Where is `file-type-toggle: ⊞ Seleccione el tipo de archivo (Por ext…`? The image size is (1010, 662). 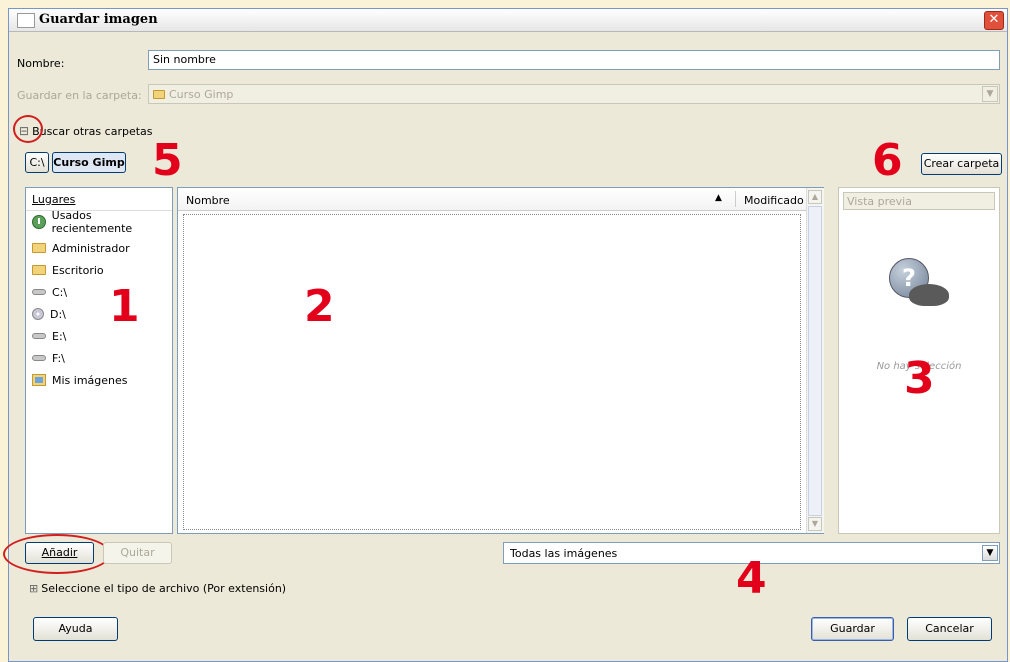
file-type-toggle: ⊞ Seleccione el tipo de archivo (Por ext… is located at coordinates (157, 588).